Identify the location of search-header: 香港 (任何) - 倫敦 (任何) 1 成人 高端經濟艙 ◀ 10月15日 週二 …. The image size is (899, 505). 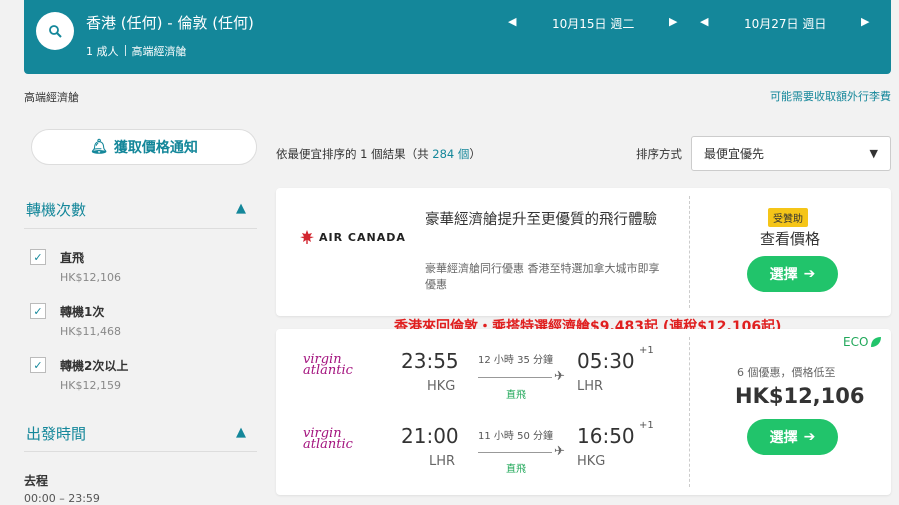
(457, 37).